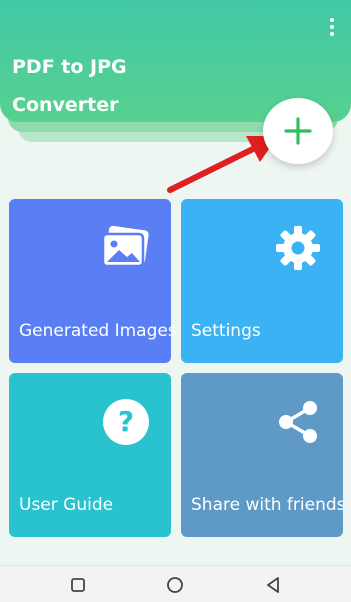 This screenshot has width=351, height=602. Describe the element at coordinates (332, 27) in the screenshot. I see `overflow-menu-icon` at that location.